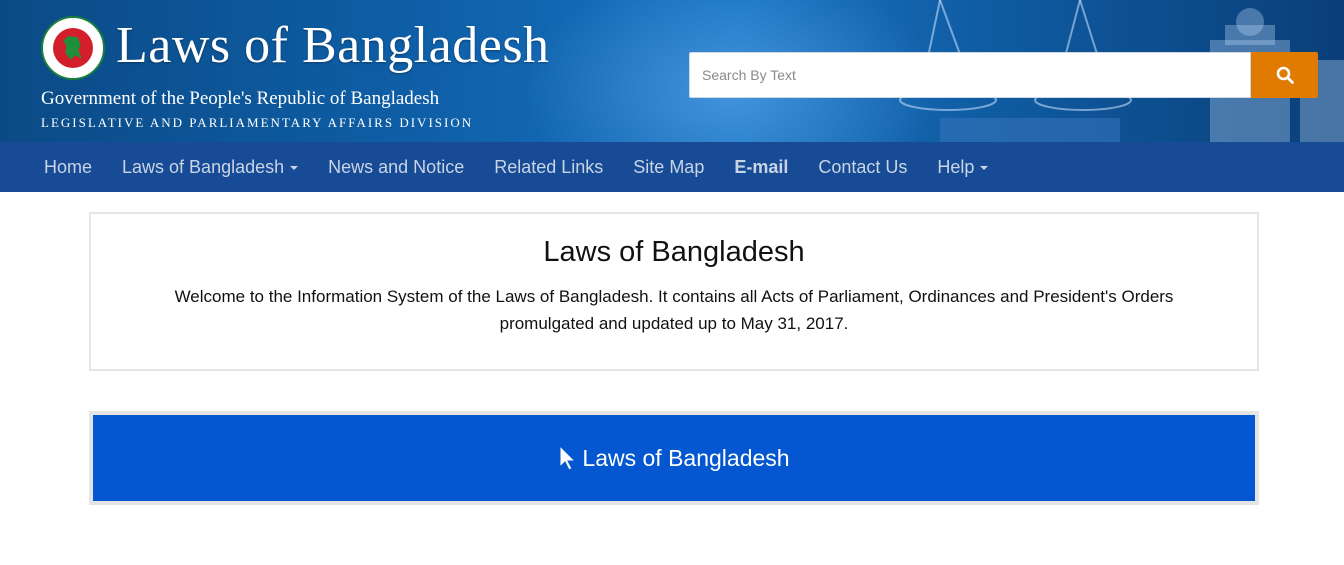 This screenshot has width=1344, height=565. What do you see at coordinates (674, 252) in the screenshot?
I see `welcome-title: Laws of Bangladesh` at bounding box center [674, 252].